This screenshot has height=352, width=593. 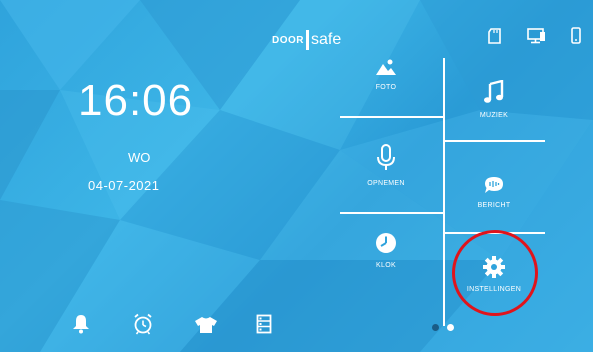 I want to click on bell-icon, so click(x=82, y=325).